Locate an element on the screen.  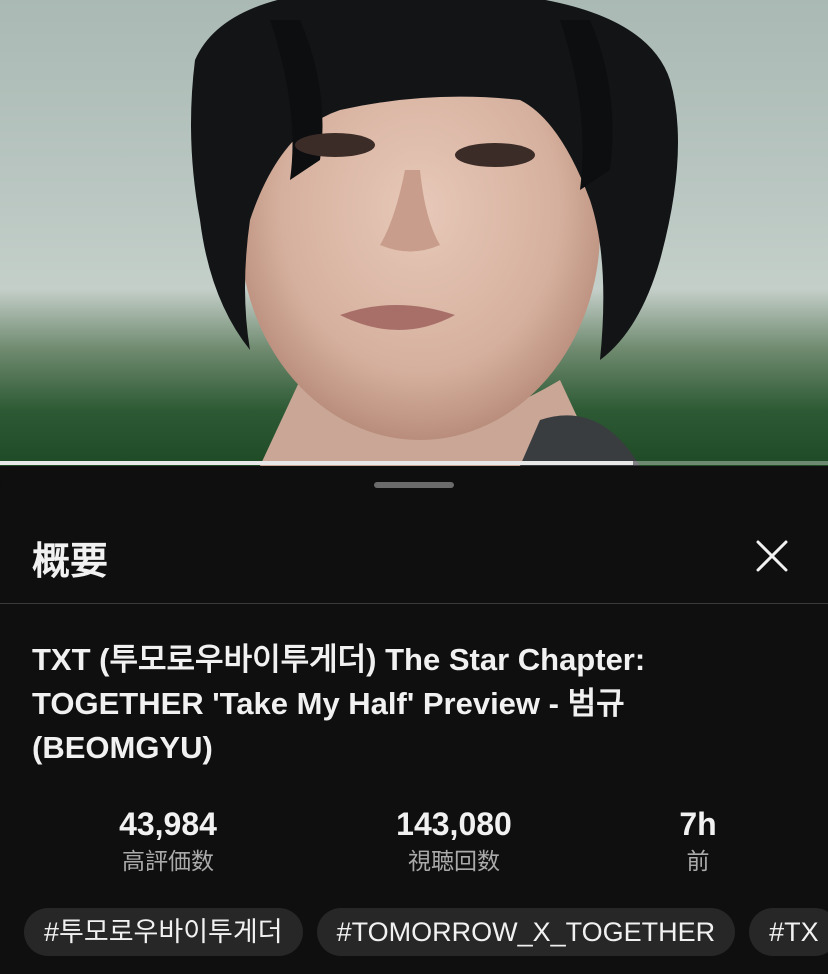
stat-upload-time: 7h 前 is located at coordinates (698, 842).